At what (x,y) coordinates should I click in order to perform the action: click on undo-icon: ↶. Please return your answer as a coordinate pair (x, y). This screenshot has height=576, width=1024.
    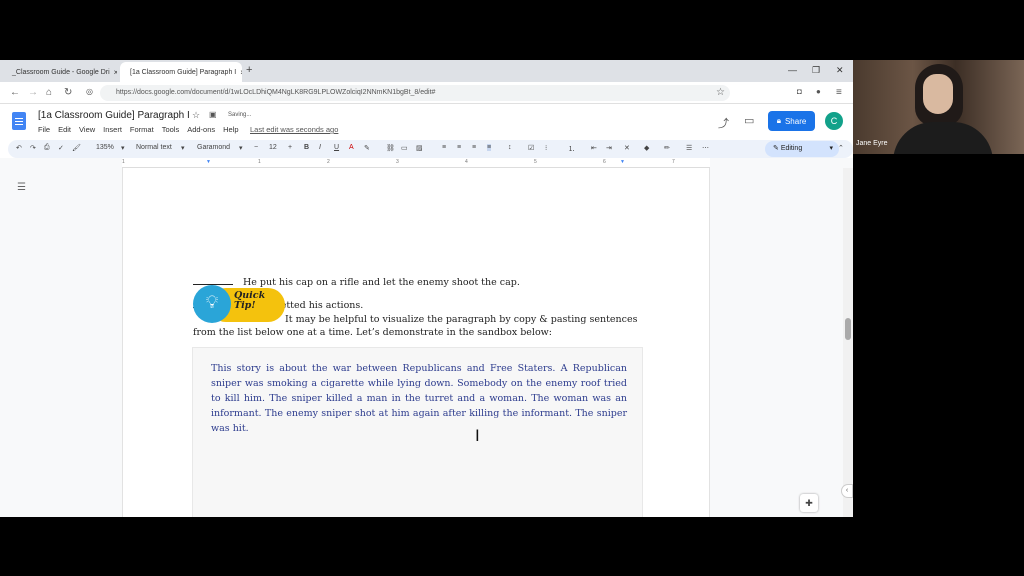
    Looking at the image, I should click on (19, 148).